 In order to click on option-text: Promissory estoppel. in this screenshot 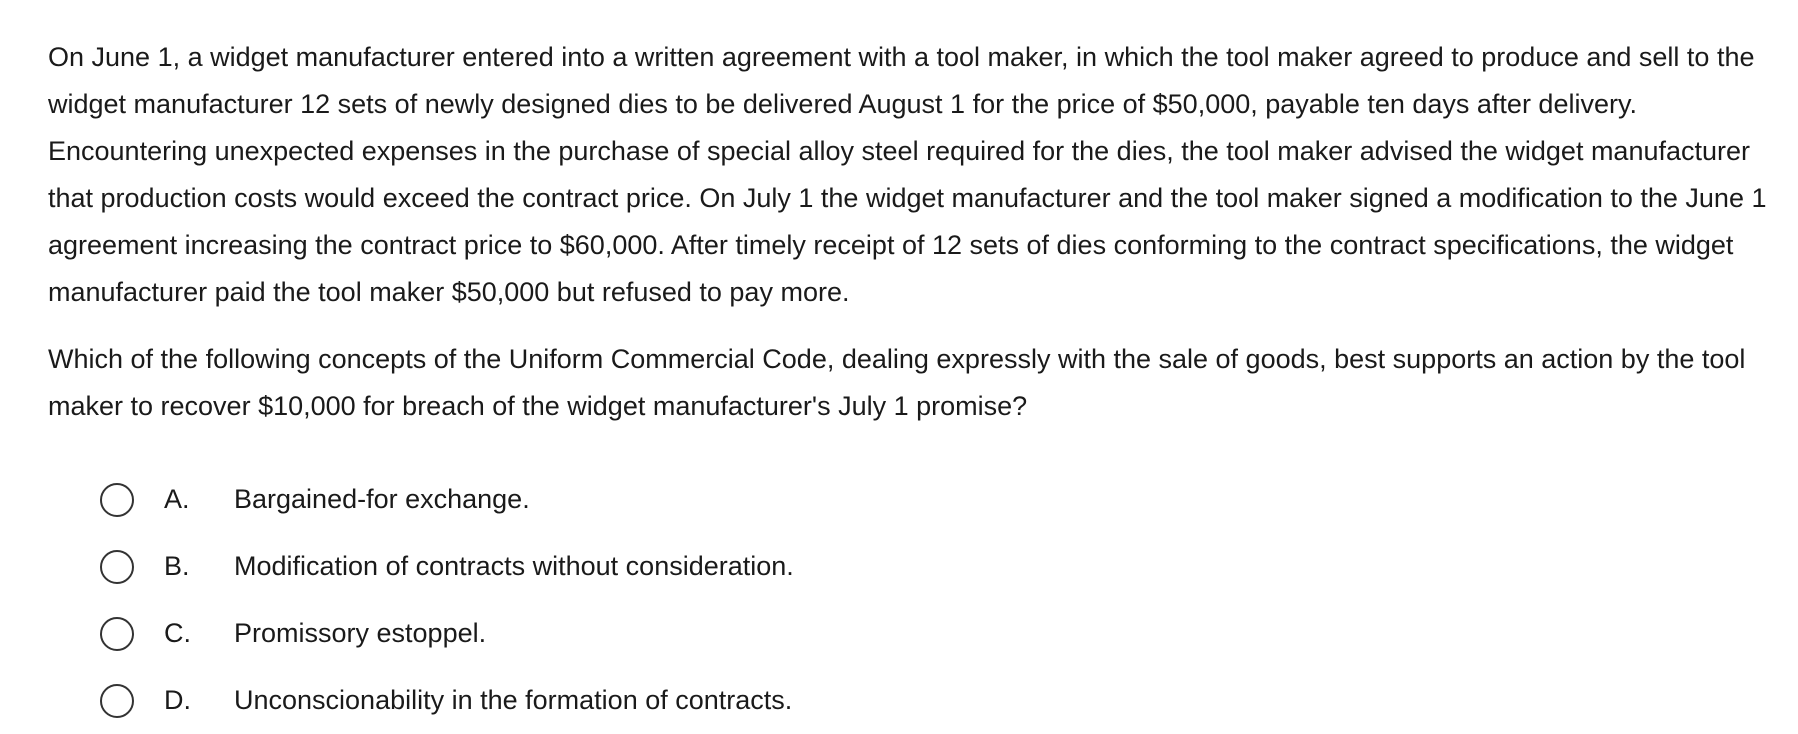, I will do `click(360, 633)`.